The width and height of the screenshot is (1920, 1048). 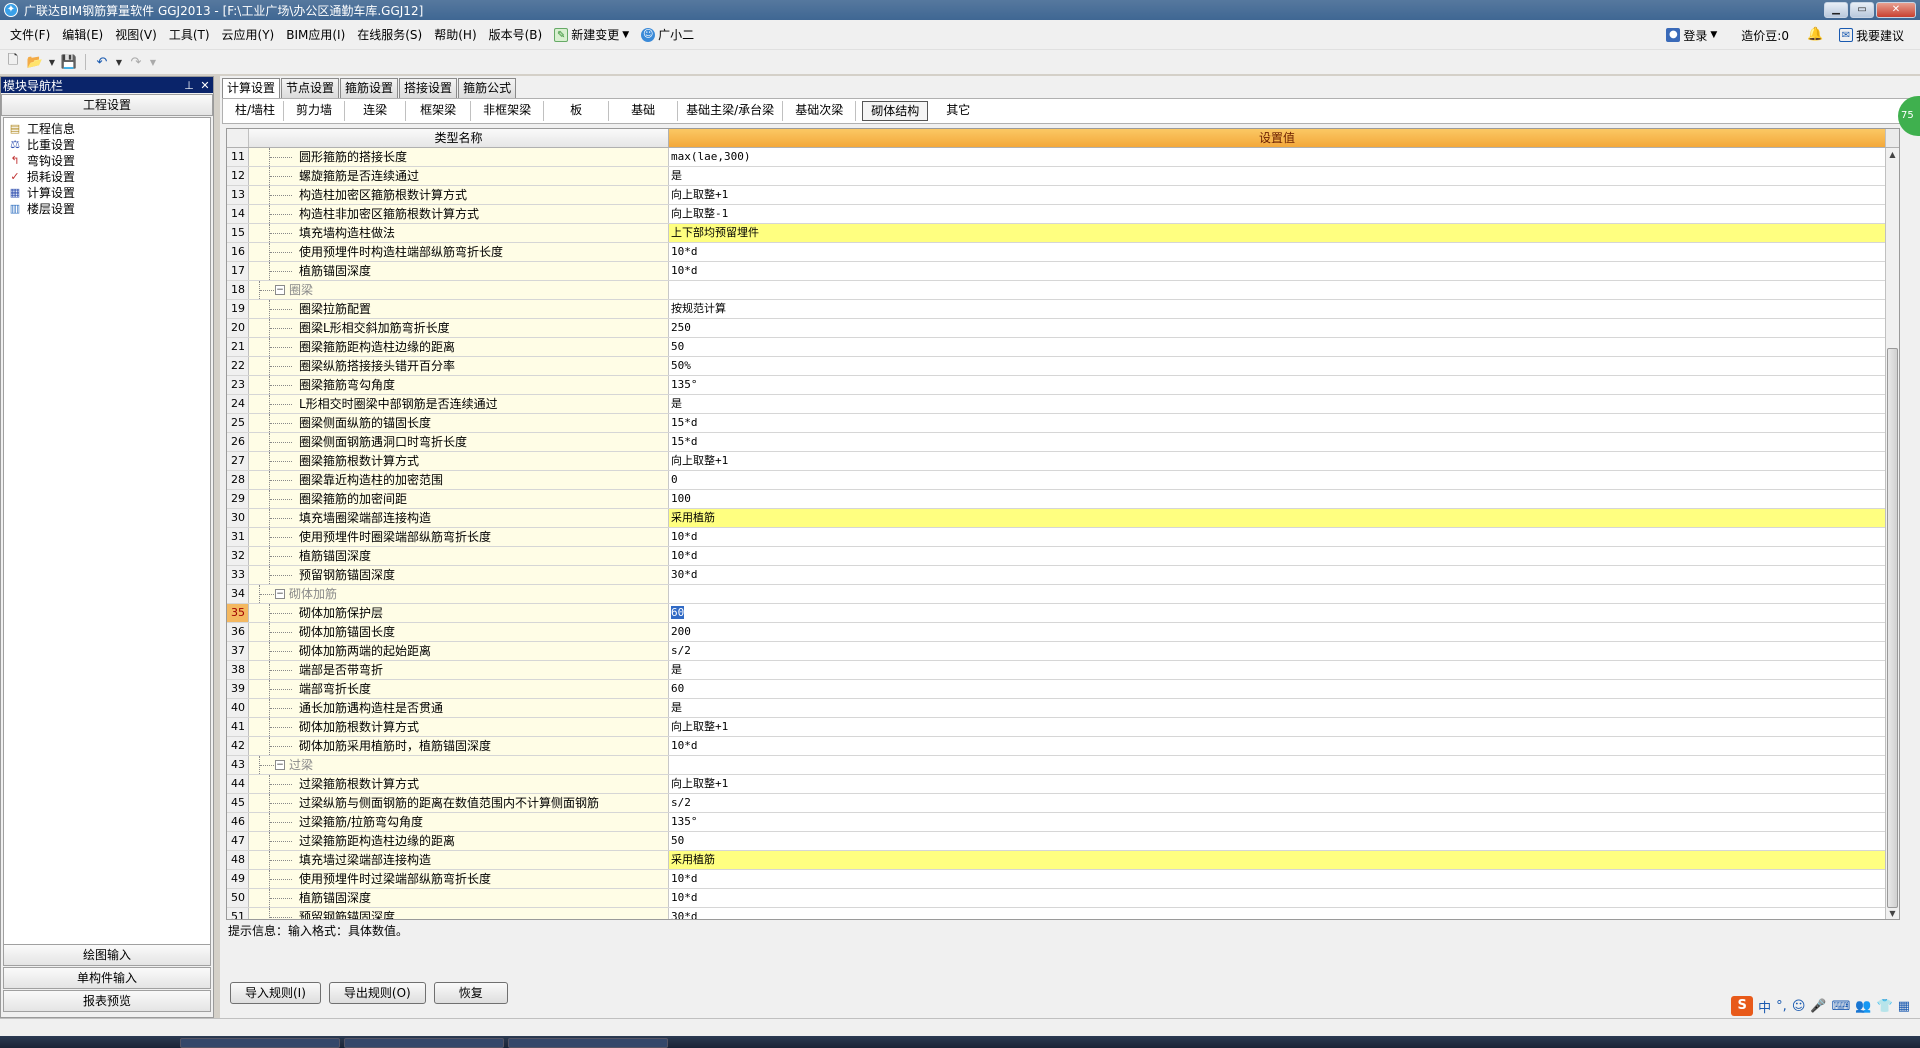 What do you see at coordinates (1862, 10) in the screenshot?
I see `maximize-button: ▭` at bounding box center [1862, 10].